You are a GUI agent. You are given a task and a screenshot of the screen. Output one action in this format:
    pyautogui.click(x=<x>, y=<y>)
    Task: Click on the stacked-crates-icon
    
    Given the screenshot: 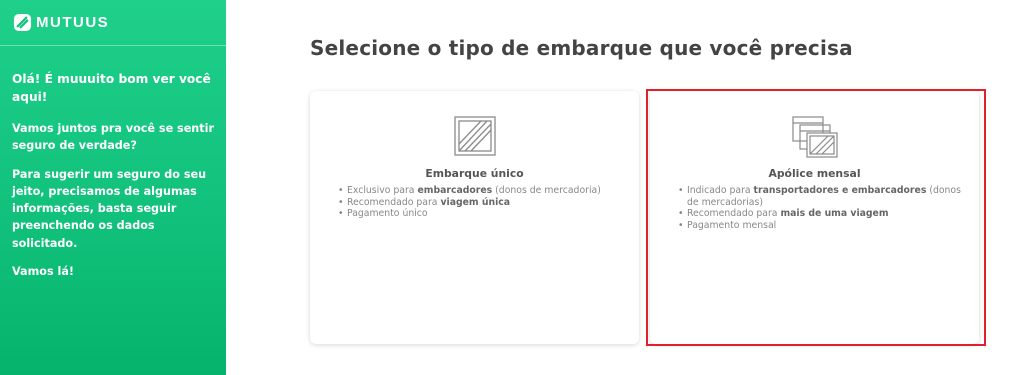 What is the action you would take?
    pyautogui.click(x=814, y=137)
    